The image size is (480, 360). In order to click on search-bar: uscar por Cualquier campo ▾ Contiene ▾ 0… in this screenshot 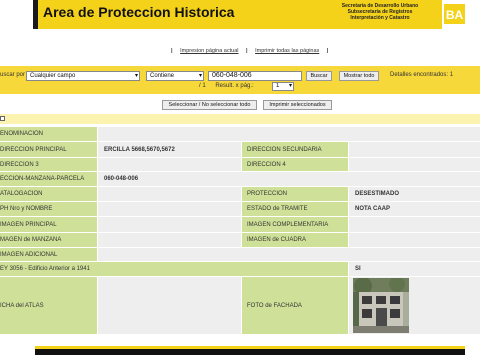, I will do `click(240, 80)`.